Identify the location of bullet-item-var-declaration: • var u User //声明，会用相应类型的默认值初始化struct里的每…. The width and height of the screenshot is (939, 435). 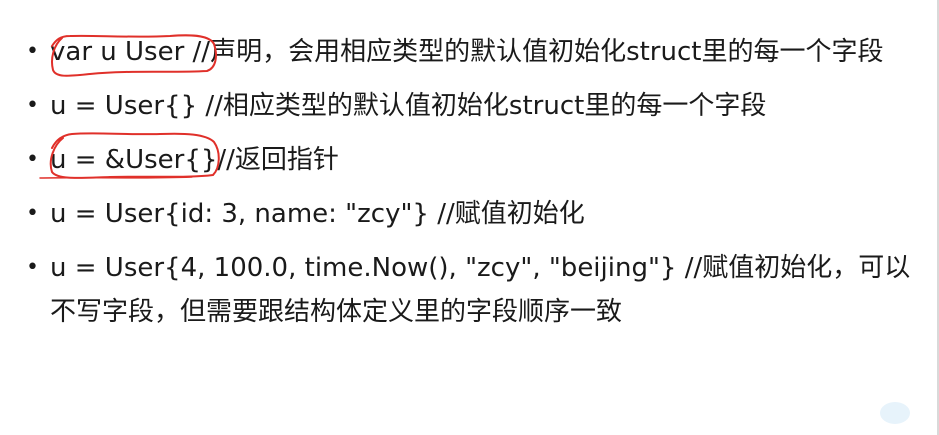
(478, 52).